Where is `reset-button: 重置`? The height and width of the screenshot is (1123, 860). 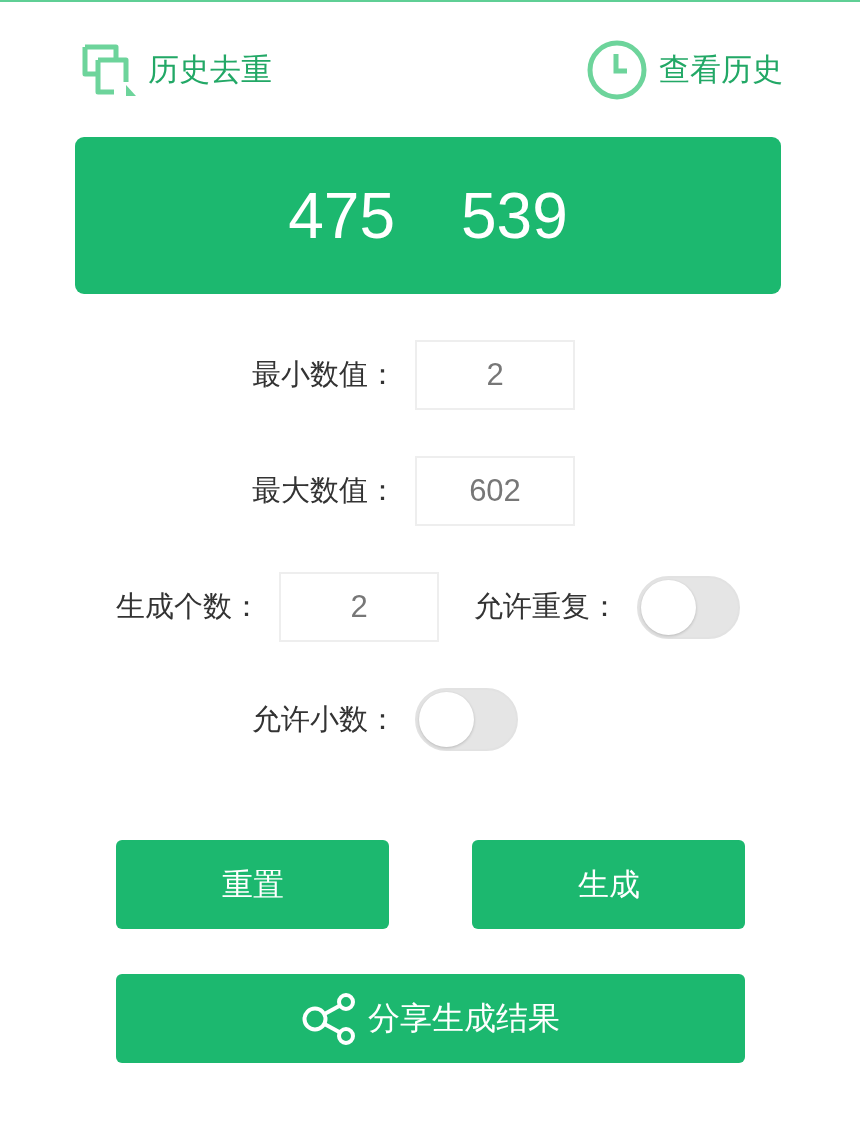 reset-button: 重置 is located at coordinates (252, 884).